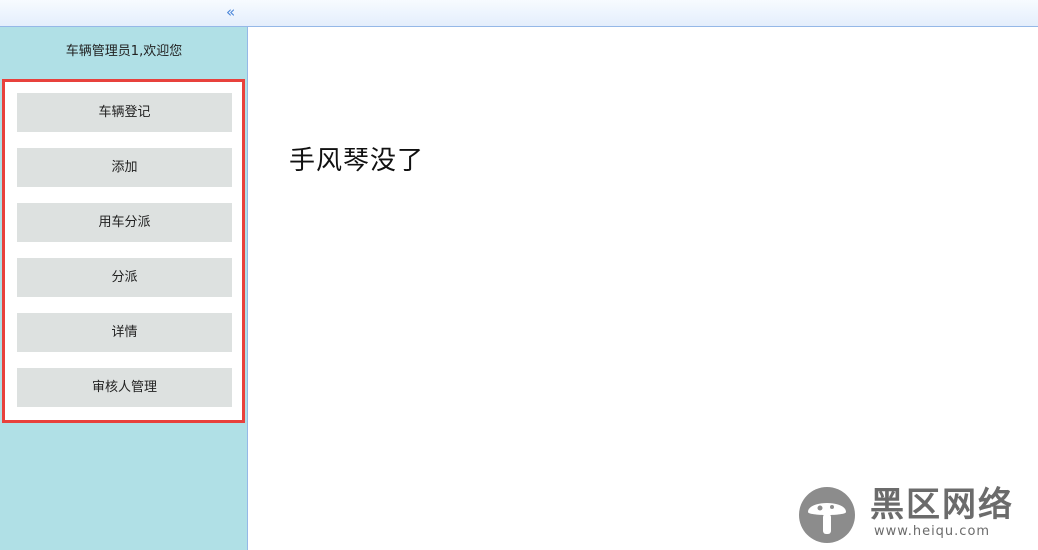 This screenshot has height=550, width=1038. I want to click on menu-item-vehicle-dispatch: 用车分派, so click(124, 222).